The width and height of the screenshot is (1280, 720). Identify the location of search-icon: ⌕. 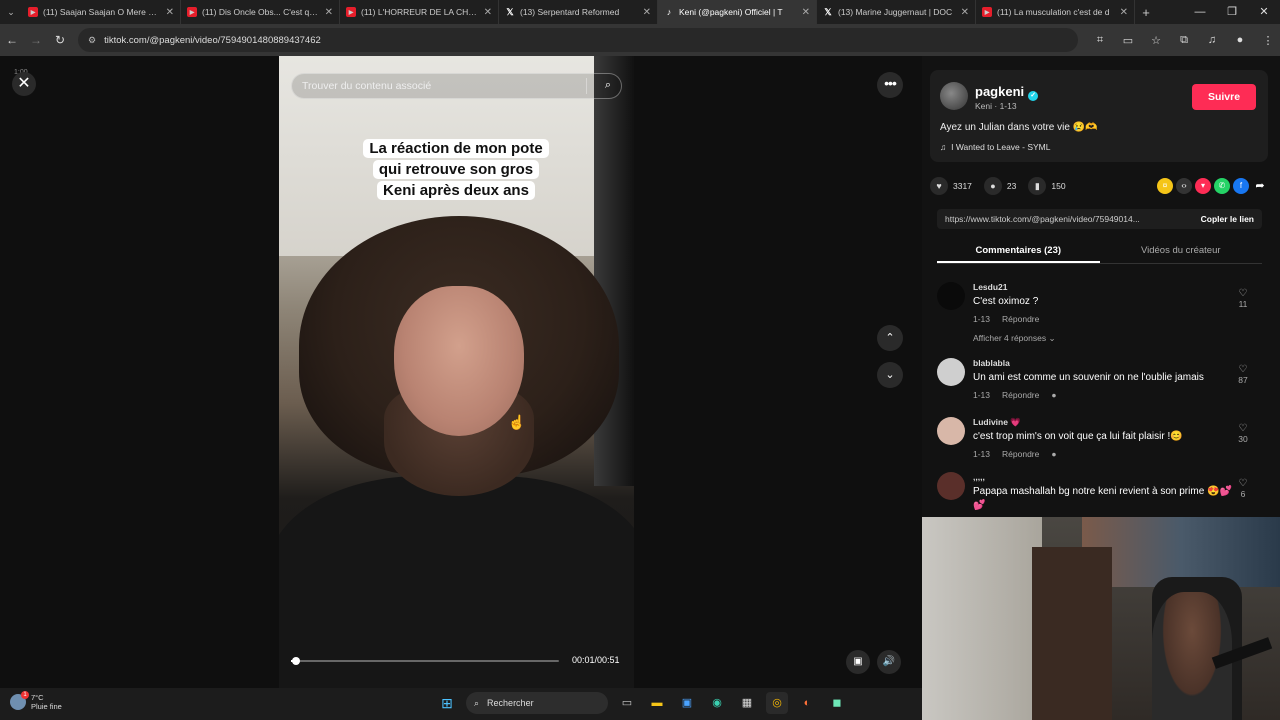
(608, 85).